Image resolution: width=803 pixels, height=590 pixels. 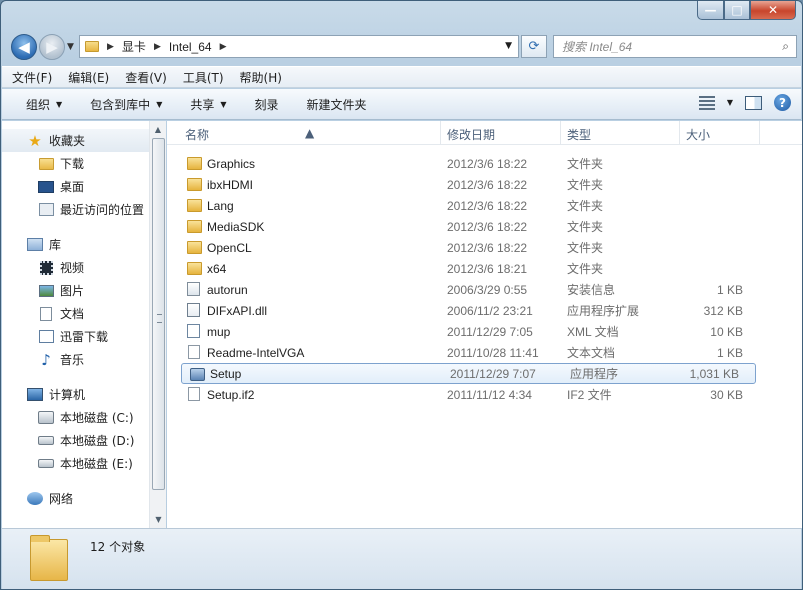 What do you see at coordinates (44, 104) in the screenshot?
I see `organize-button: 组织 ▼` at bounding box center [44, 104].